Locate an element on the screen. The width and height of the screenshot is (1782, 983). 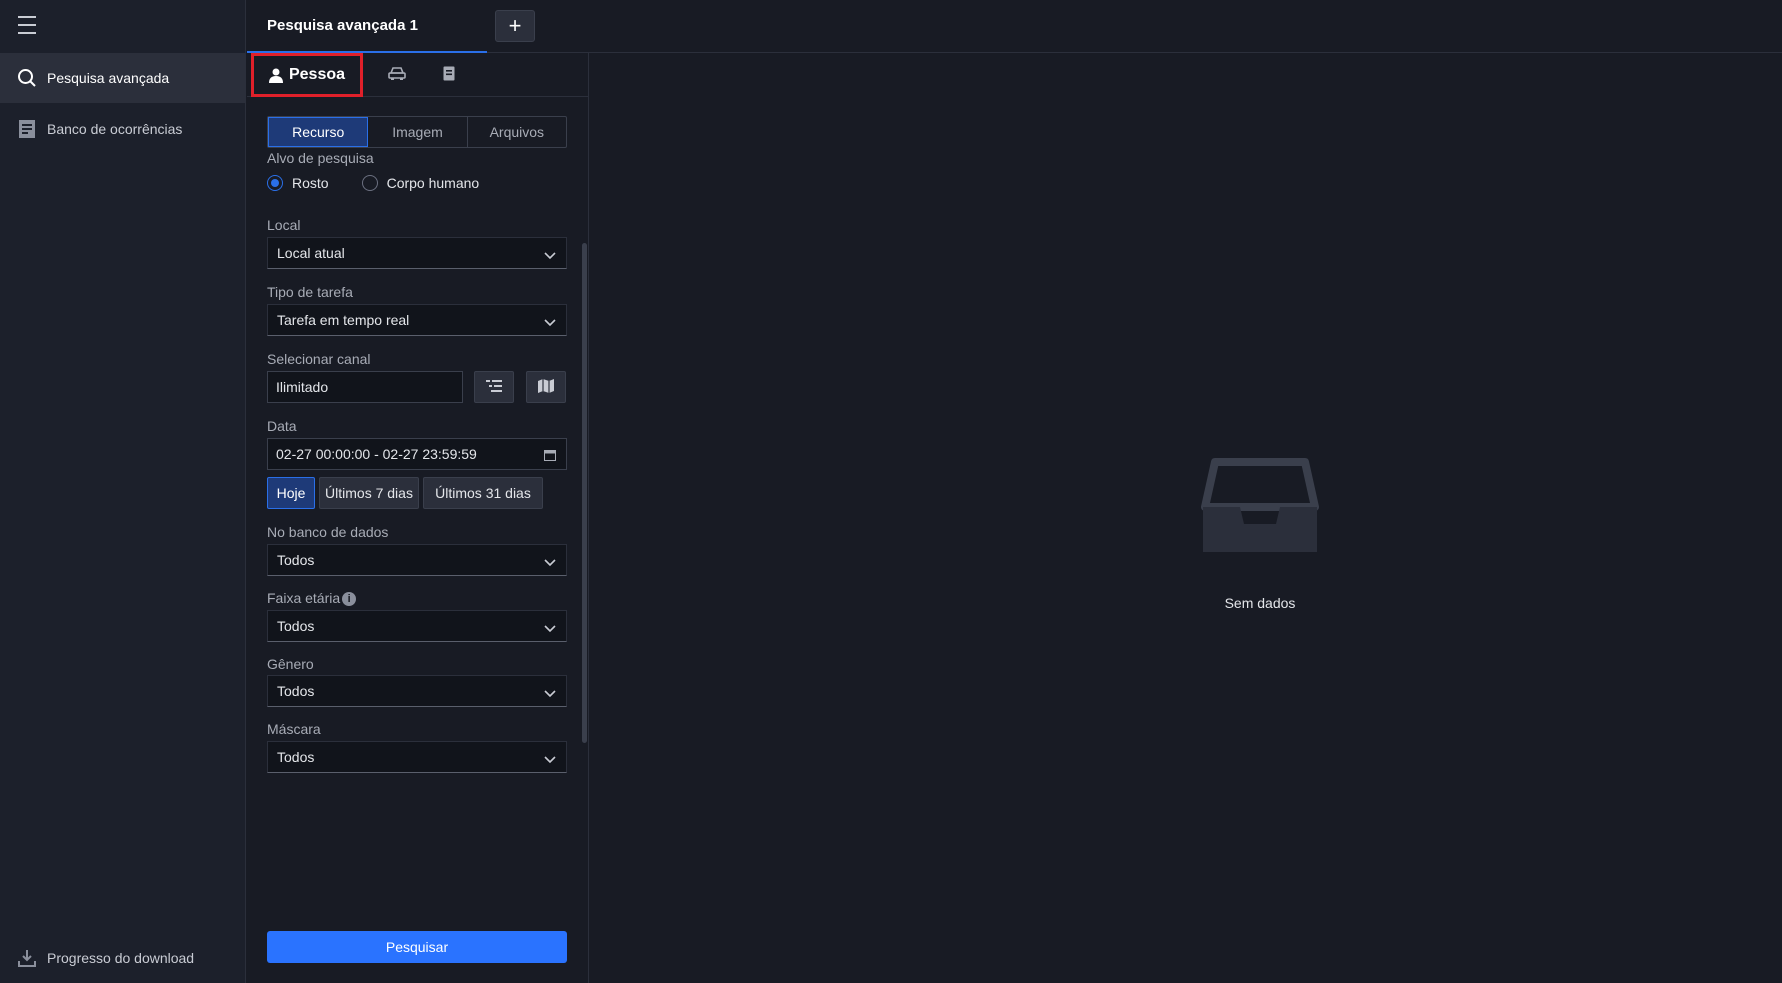
empty-state-text: Sem dados is located at coordinates (1260, 603).